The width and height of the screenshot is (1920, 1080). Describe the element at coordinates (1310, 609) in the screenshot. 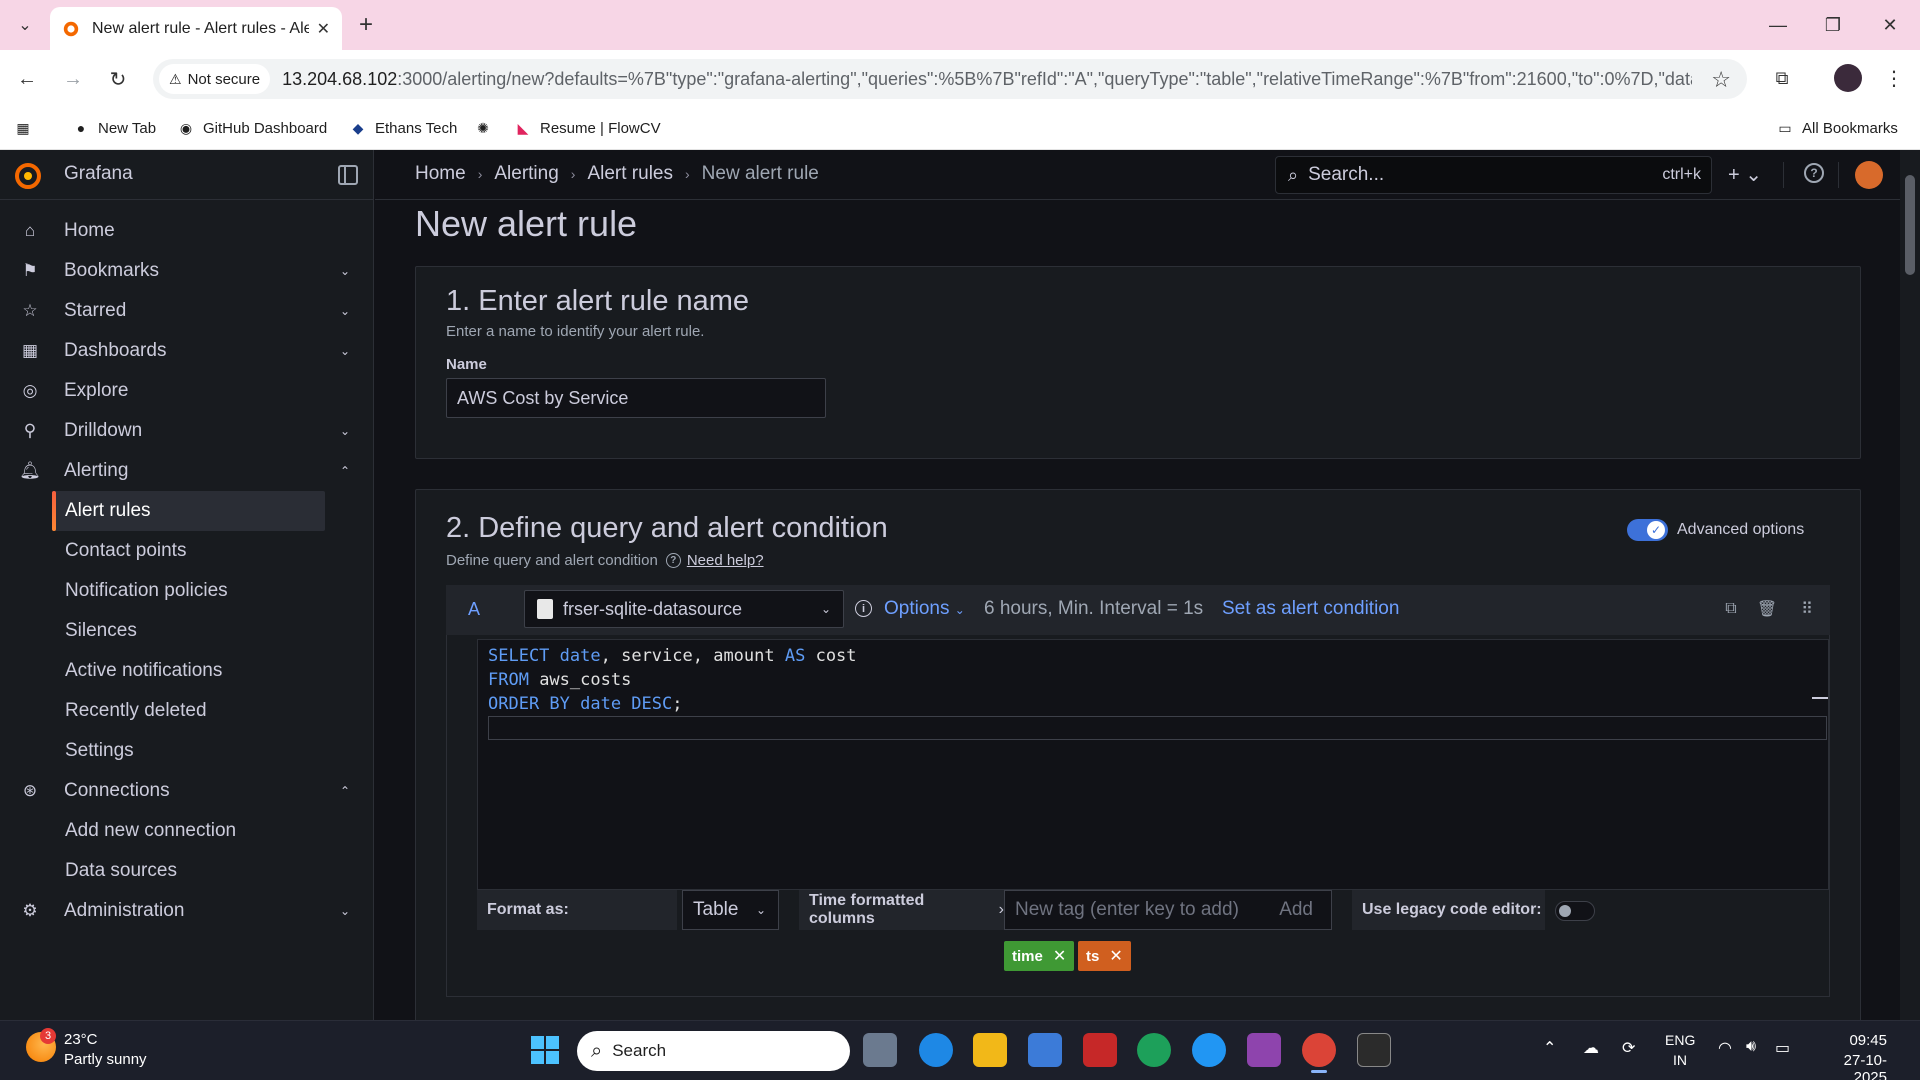

I see `set-alert-condition-button: Set as alert condition` at that location.